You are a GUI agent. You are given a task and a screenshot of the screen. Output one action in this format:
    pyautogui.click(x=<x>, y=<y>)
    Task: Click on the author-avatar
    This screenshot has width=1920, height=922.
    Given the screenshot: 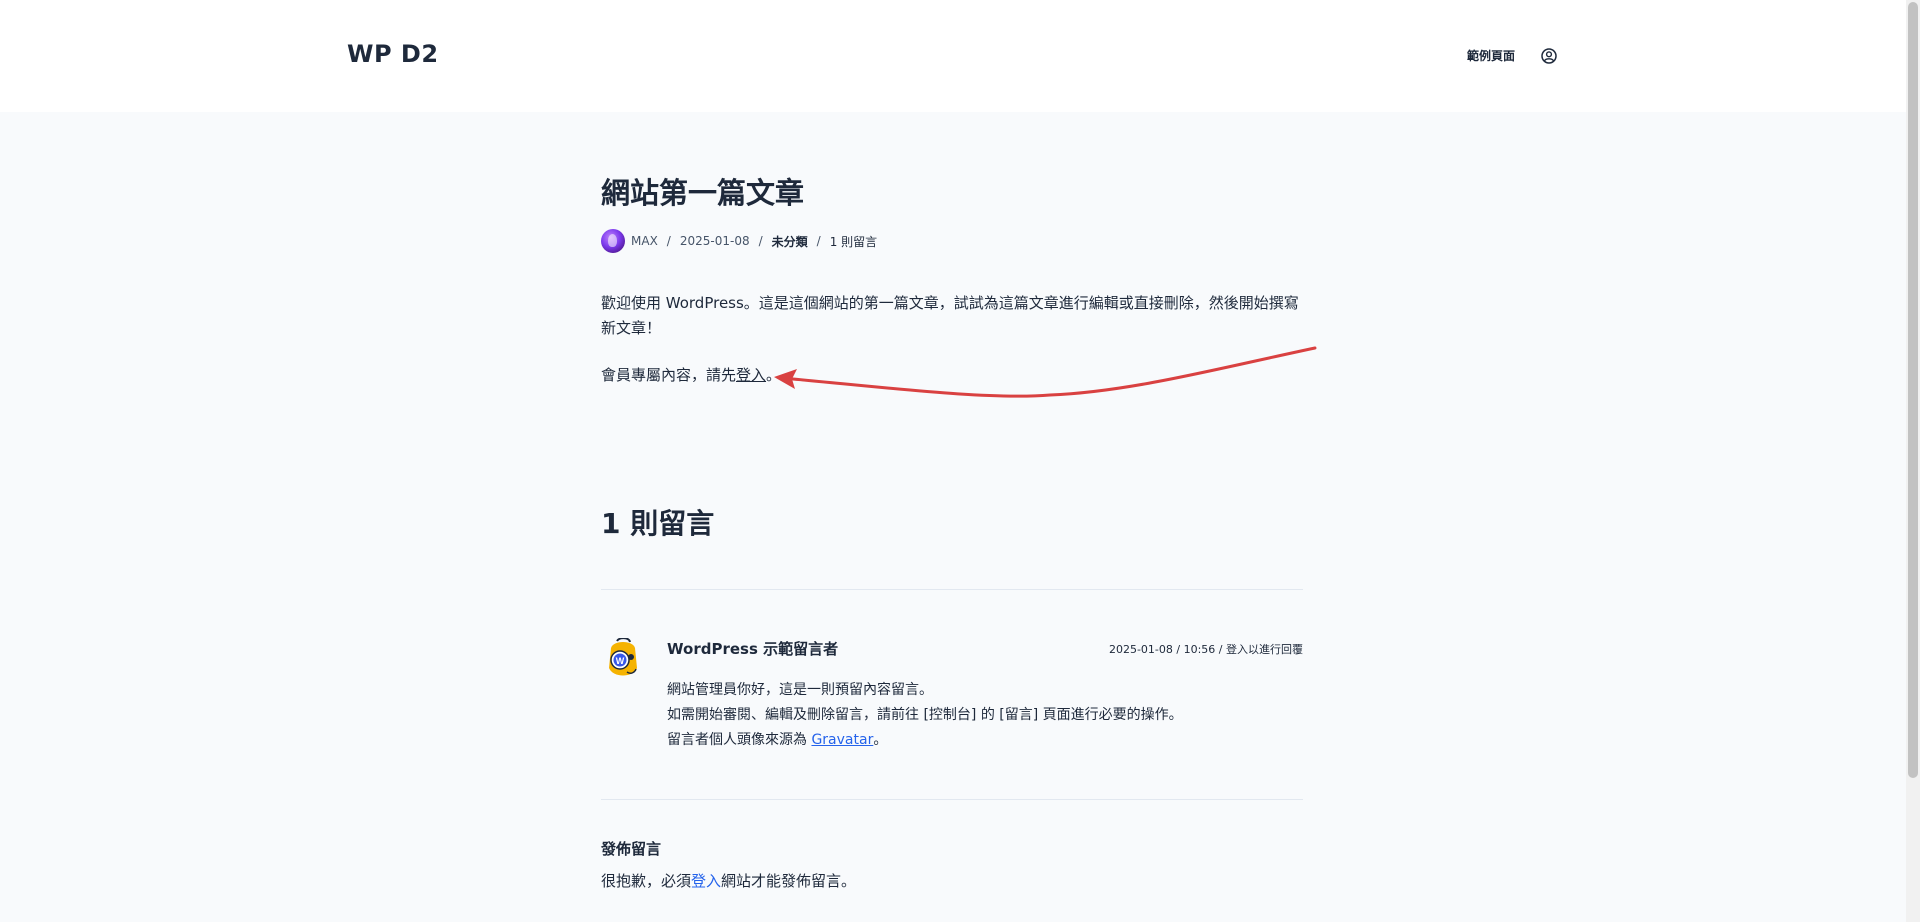 What is the action you would take?
    pyautogui.click(x=613, y=241)
    